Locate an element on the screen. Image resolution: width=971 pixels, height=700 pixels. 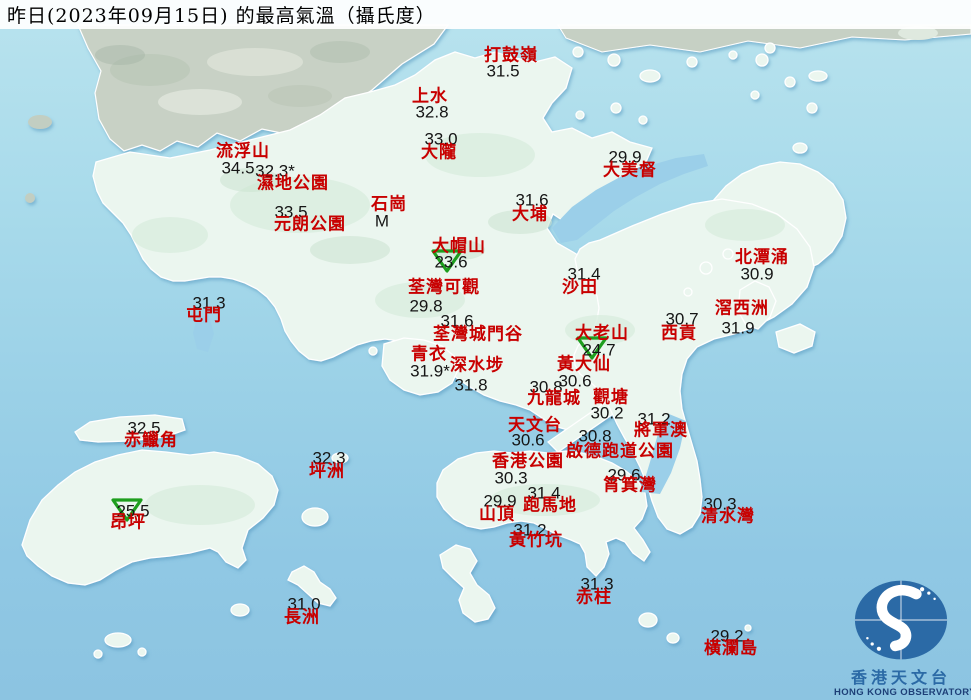
station-name-label: 大老山 is located at coordinates (602, 333).